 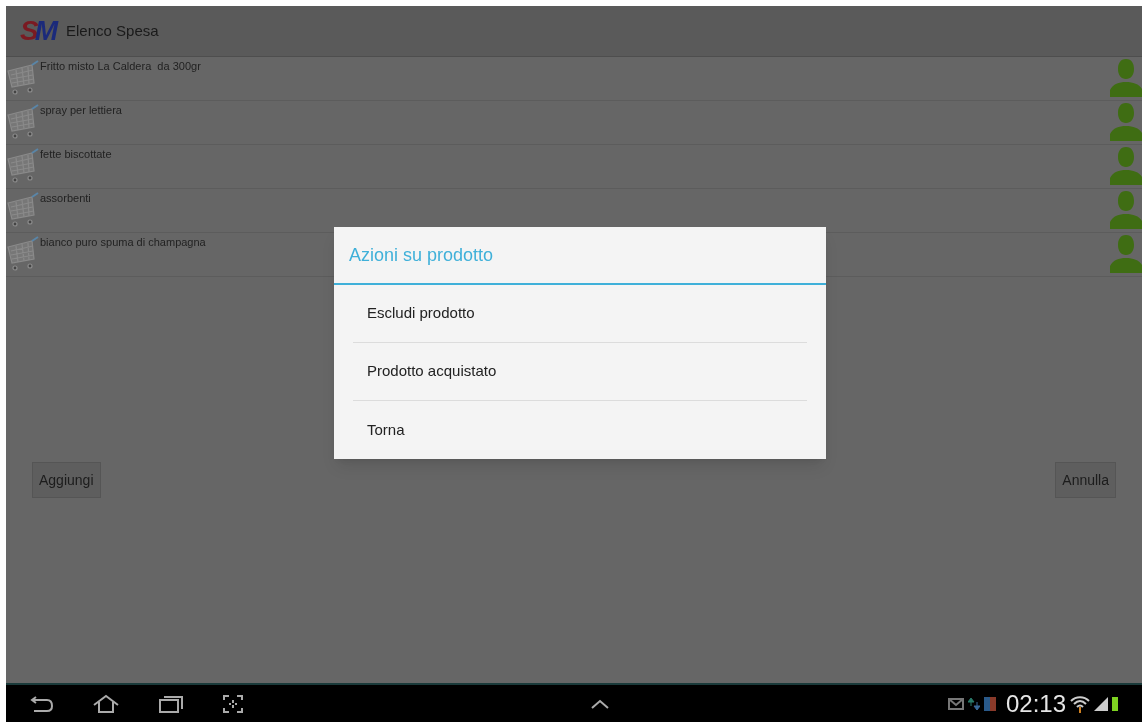 What do you see at coordinates (121, 66) in the screenshot?
I see `item-name: Fritto misto La Caldera da 300gr` at bounding box center [121, 66].